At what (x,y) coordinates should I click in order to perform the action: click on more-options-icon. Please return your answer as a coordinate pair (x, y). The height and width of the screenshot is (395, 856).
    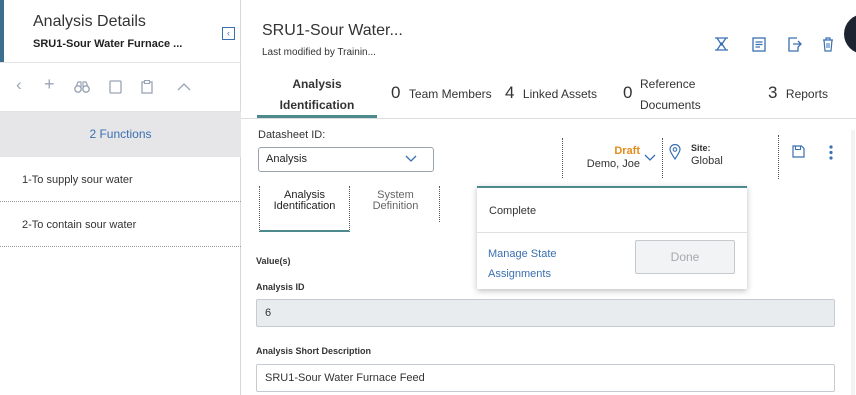
    Looking at the image, I should click on (831, 154).